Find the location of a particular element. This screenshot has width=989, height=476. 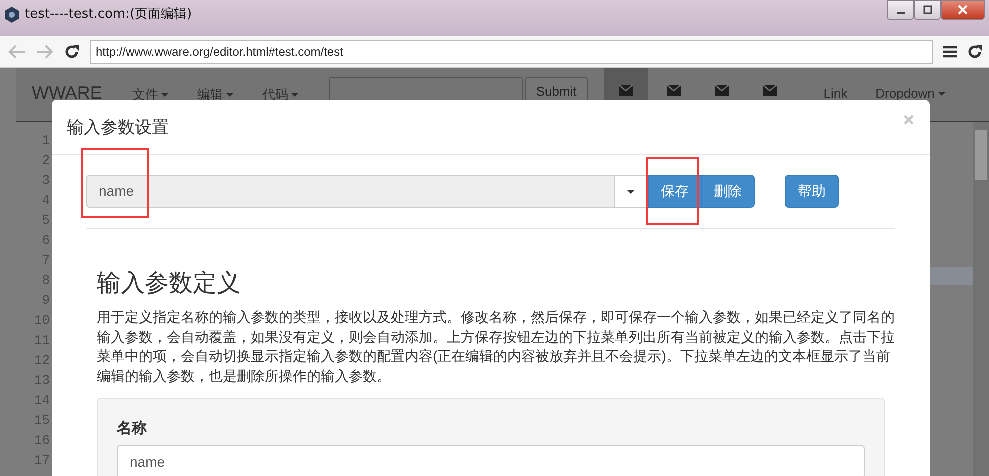

action-button: 帮助 is located at coordinates (812, 191).